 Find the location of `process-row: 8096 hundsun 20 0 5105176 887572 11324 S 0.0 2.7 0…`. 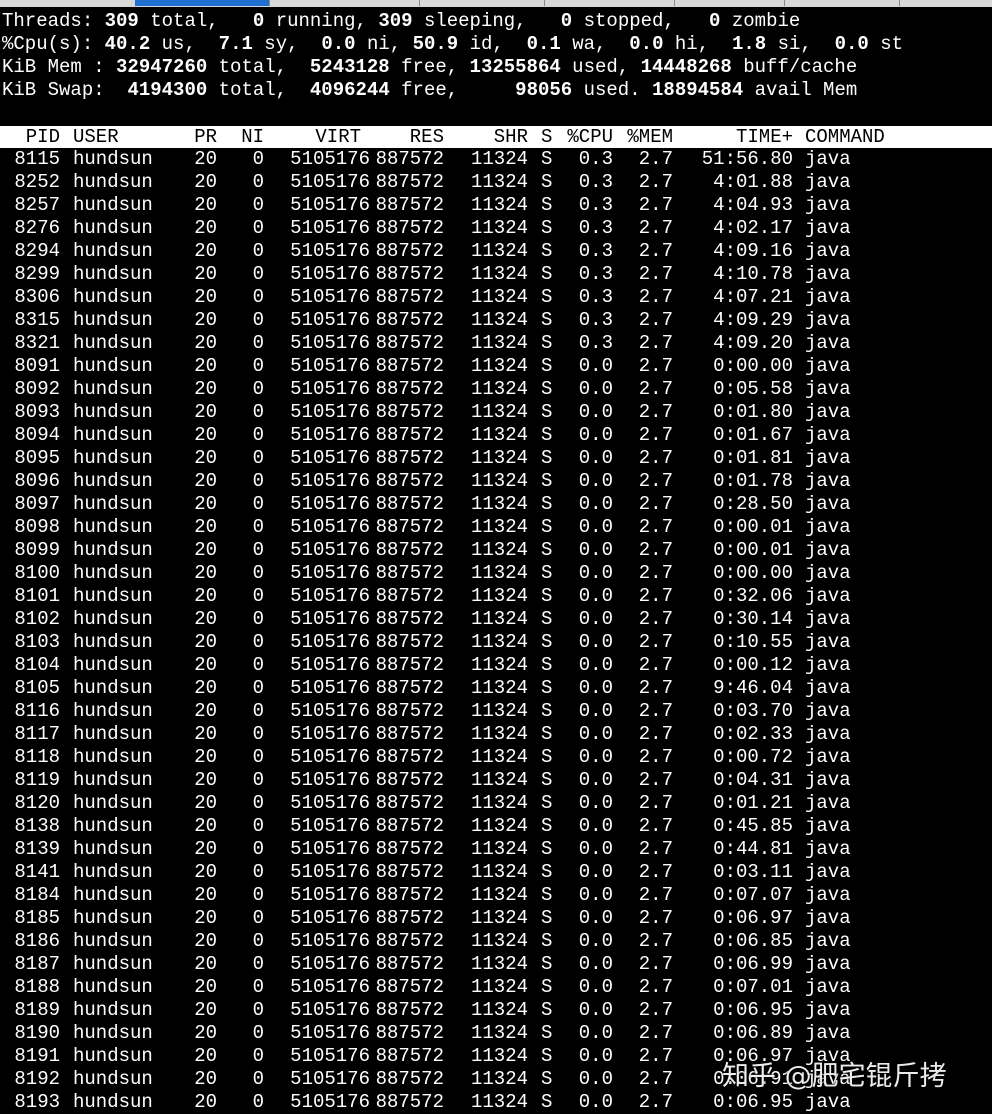

process-row: 8096 hundsun 20 0 5105176 887572 11324 S 0.0 2.7 0… is located at coordinates (496, 481).